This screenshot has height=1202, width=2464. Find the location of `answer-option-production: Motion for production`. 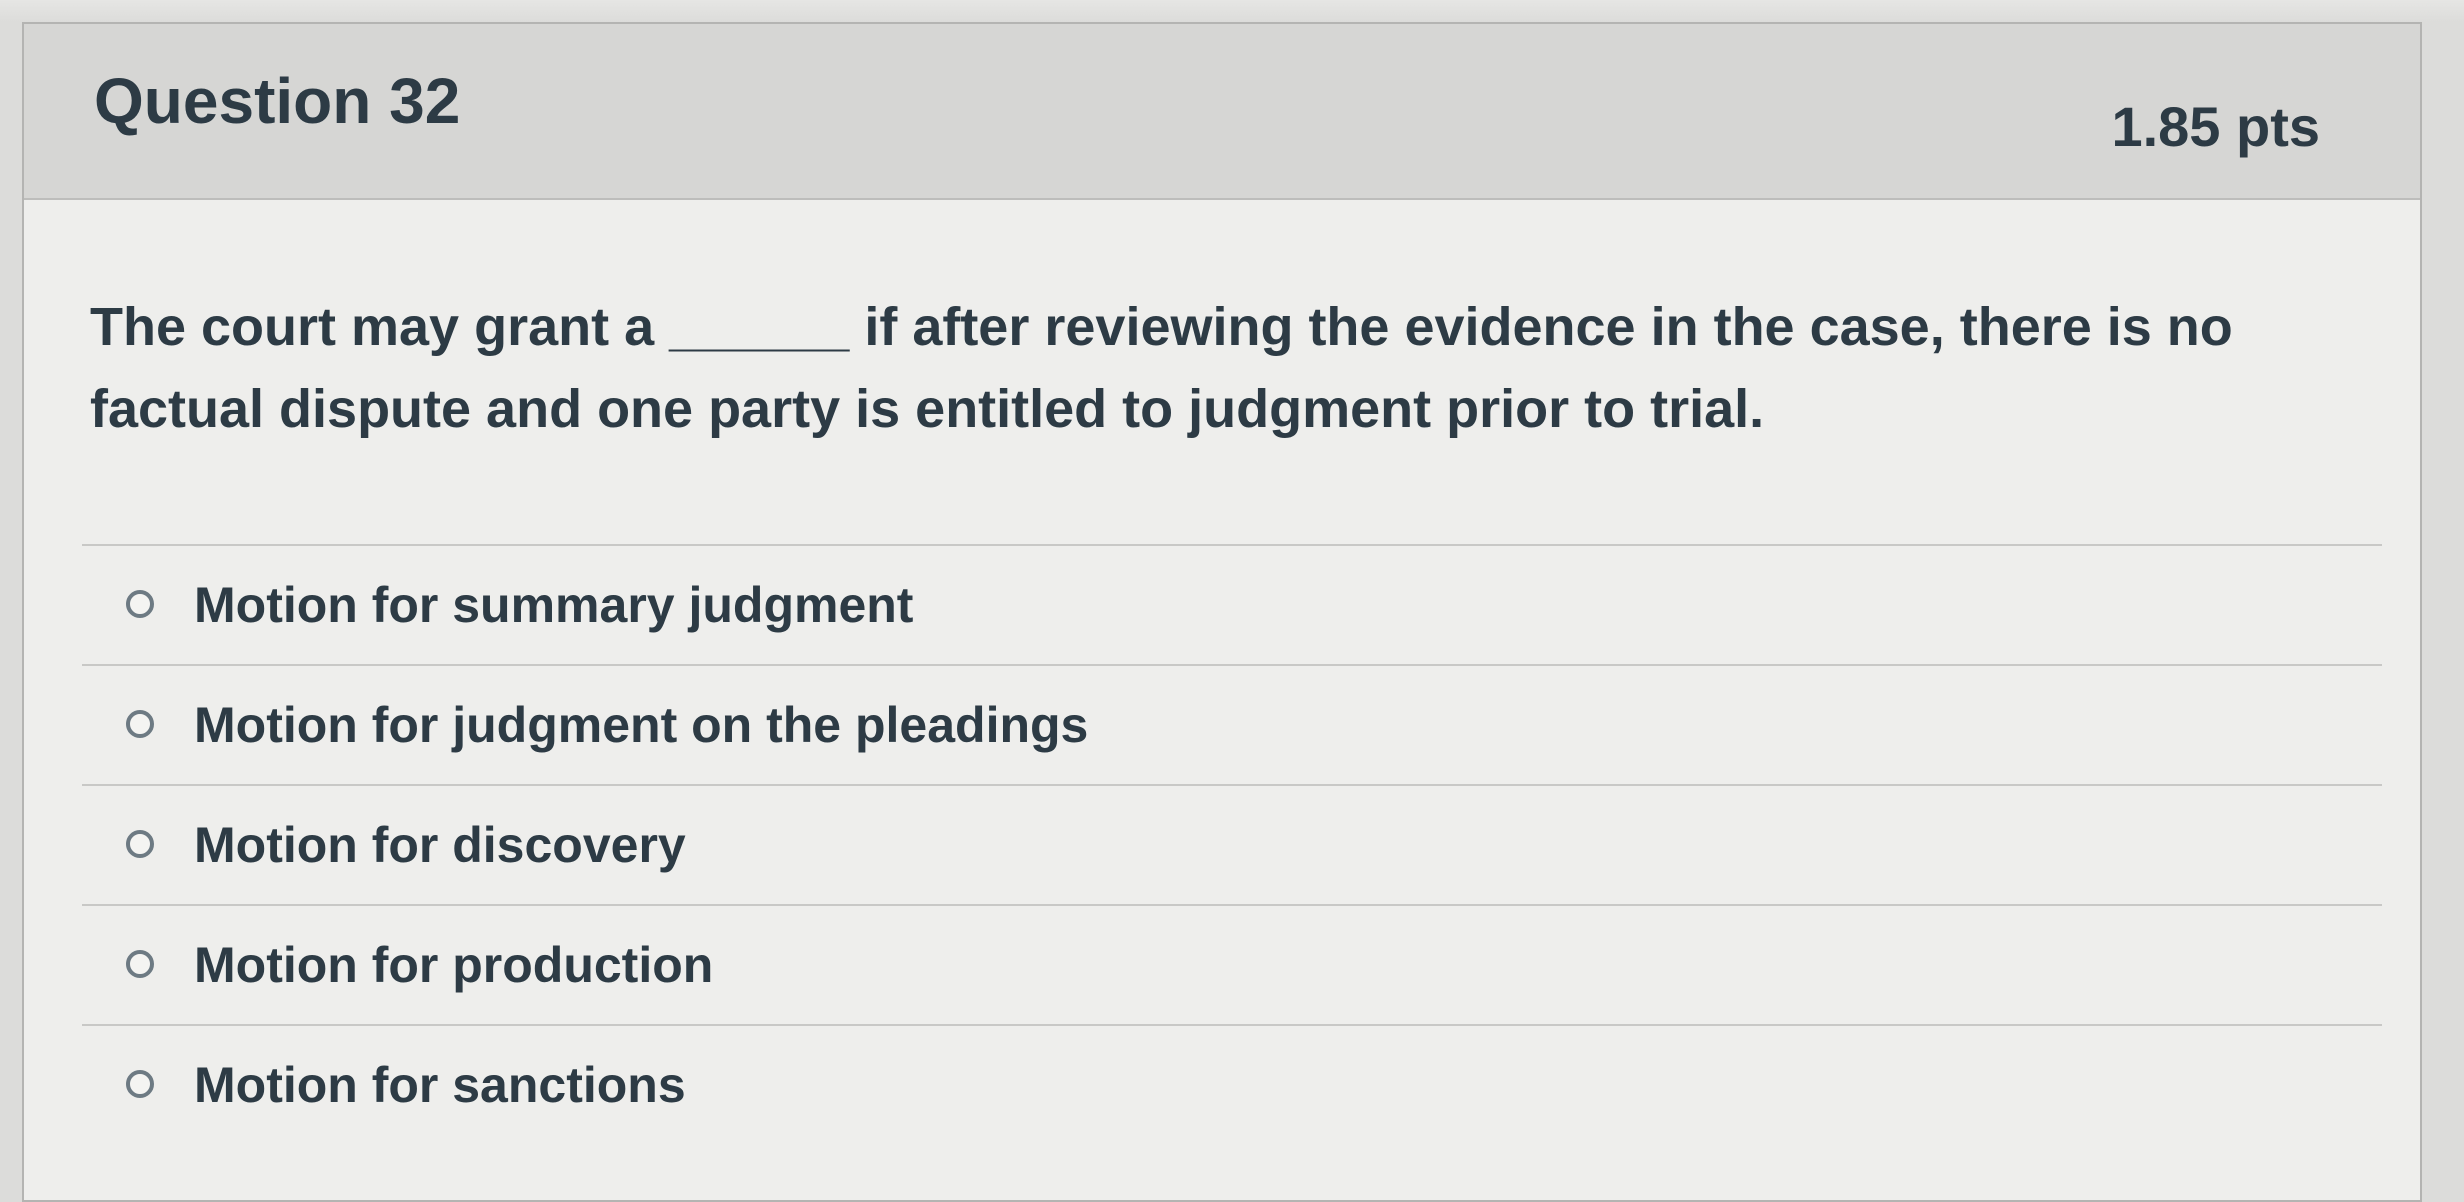

answer-option-production: Motion for production is located at coordinates (1232, 966).